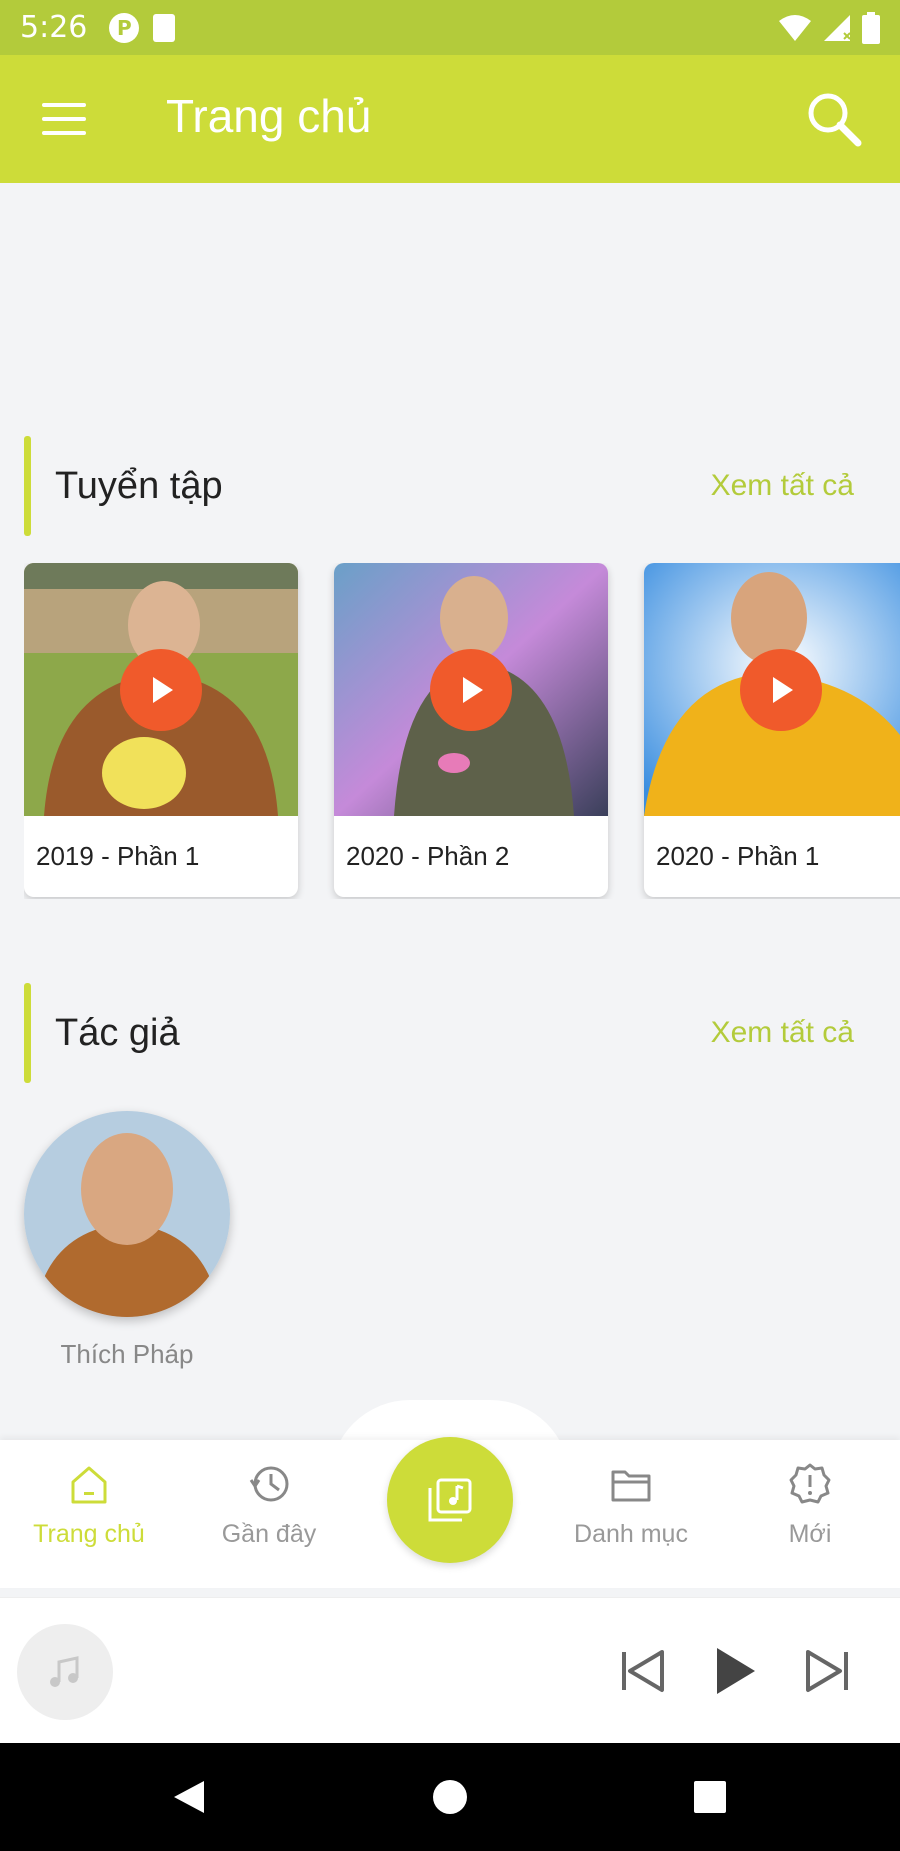 The image size is (900, 1851). I want to click on nav-item-recent: Gần đây, so click(269, 1505).